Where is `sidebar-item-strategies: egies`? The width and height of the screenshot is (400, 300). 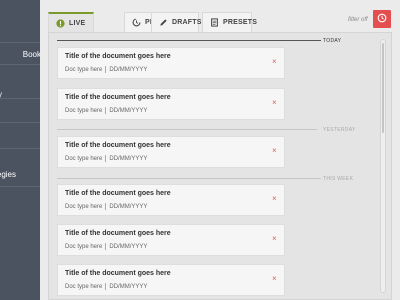
sidebar-item-strategies: egies is located at coordinates (20, 173).